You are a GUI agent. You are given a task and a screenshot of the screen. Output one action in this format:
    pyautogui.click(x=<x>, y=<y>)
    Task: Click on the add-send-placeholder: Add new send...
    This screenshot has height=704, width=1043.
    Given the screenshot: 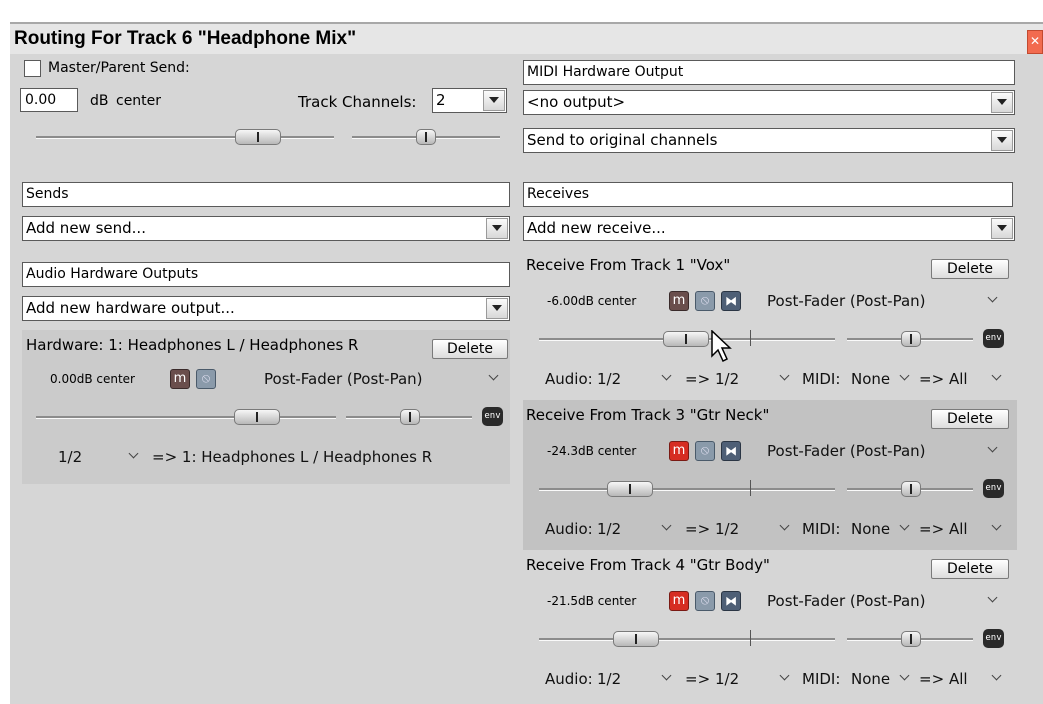 What is the action you would take?
    pyautogui.click(x=86, y=228)
    